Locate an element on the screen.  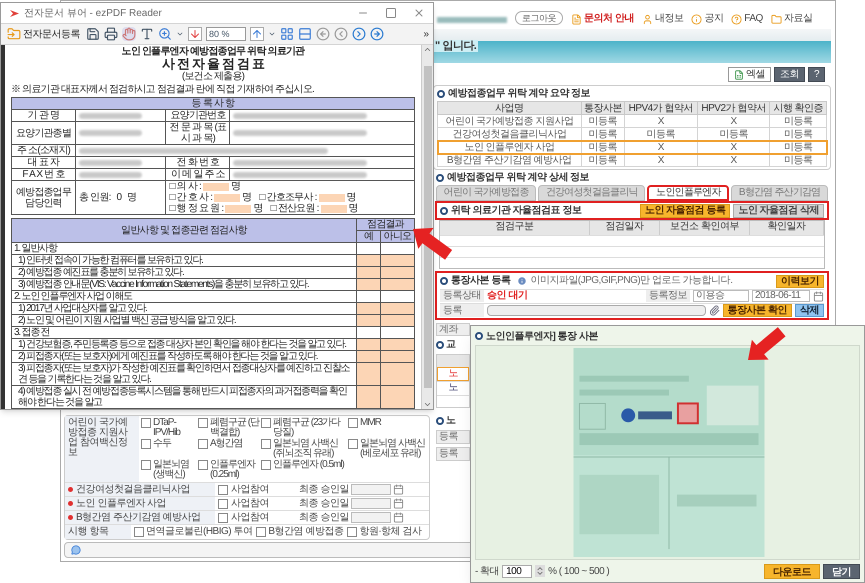
table-row: 노인 인플루엔자 사업 미등록 X X 미등록 is located at coordinates (632, 147).